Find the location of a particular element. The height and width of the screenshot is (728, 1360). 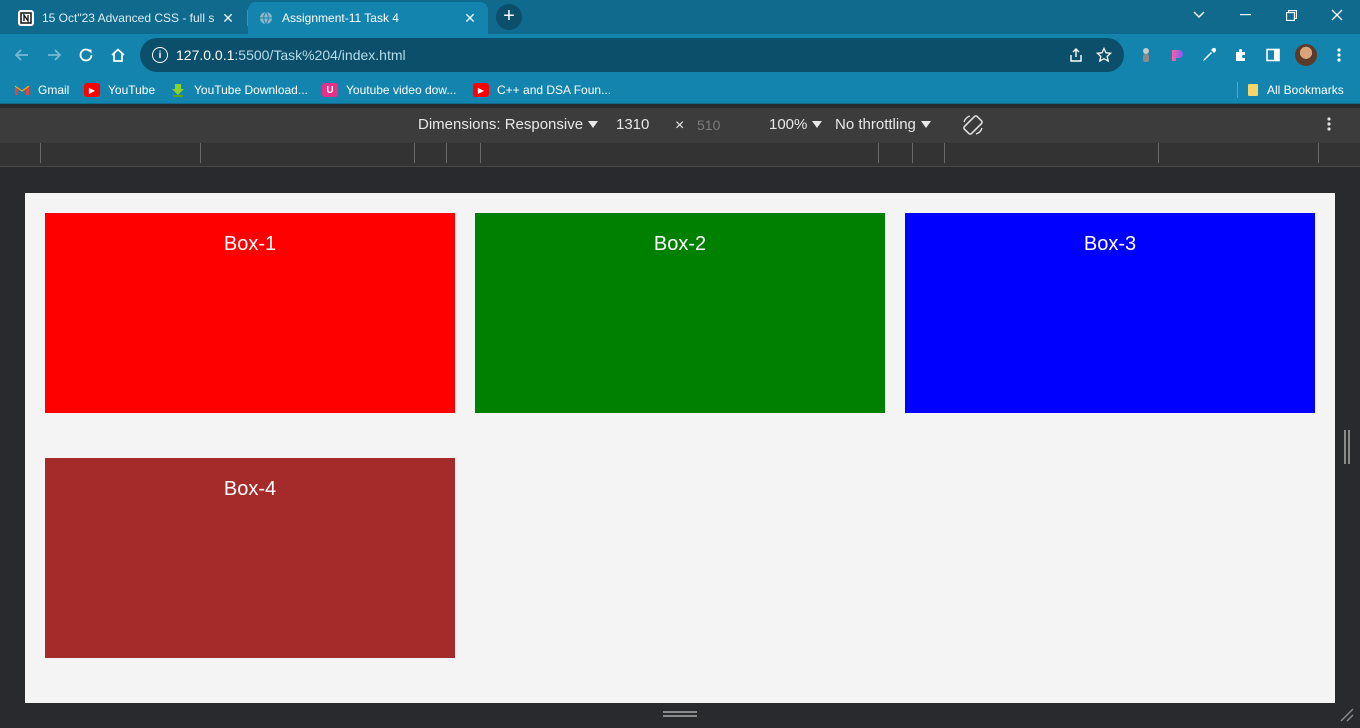

reload-icon is located at coordinates (86, 55).